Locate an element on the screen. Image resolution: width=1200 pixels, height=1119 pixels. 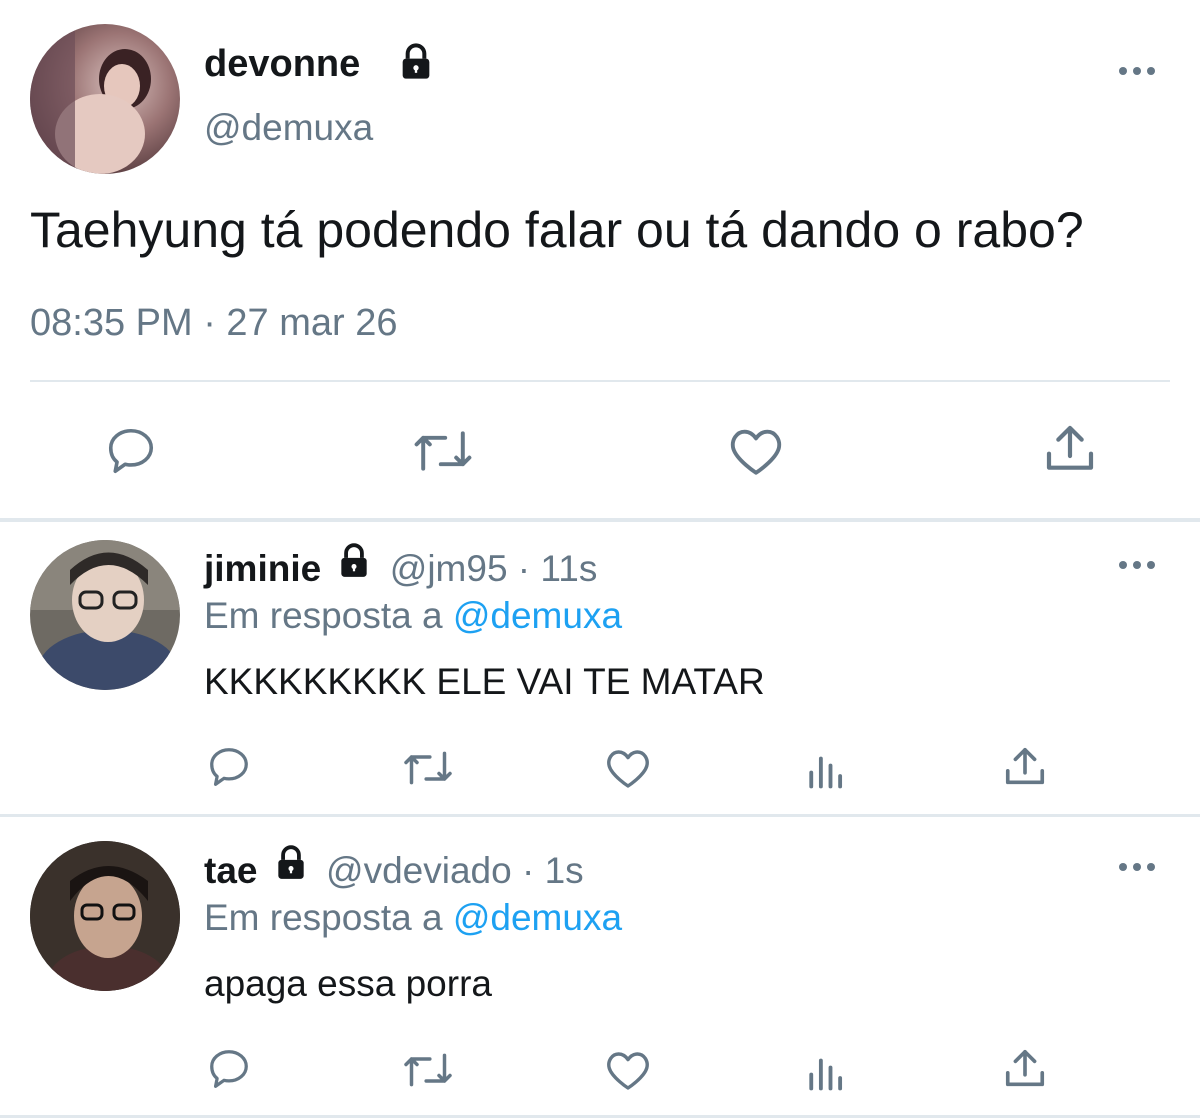
reply-header: tae @vdeviado · 1s is located at coordinates (394, 870).